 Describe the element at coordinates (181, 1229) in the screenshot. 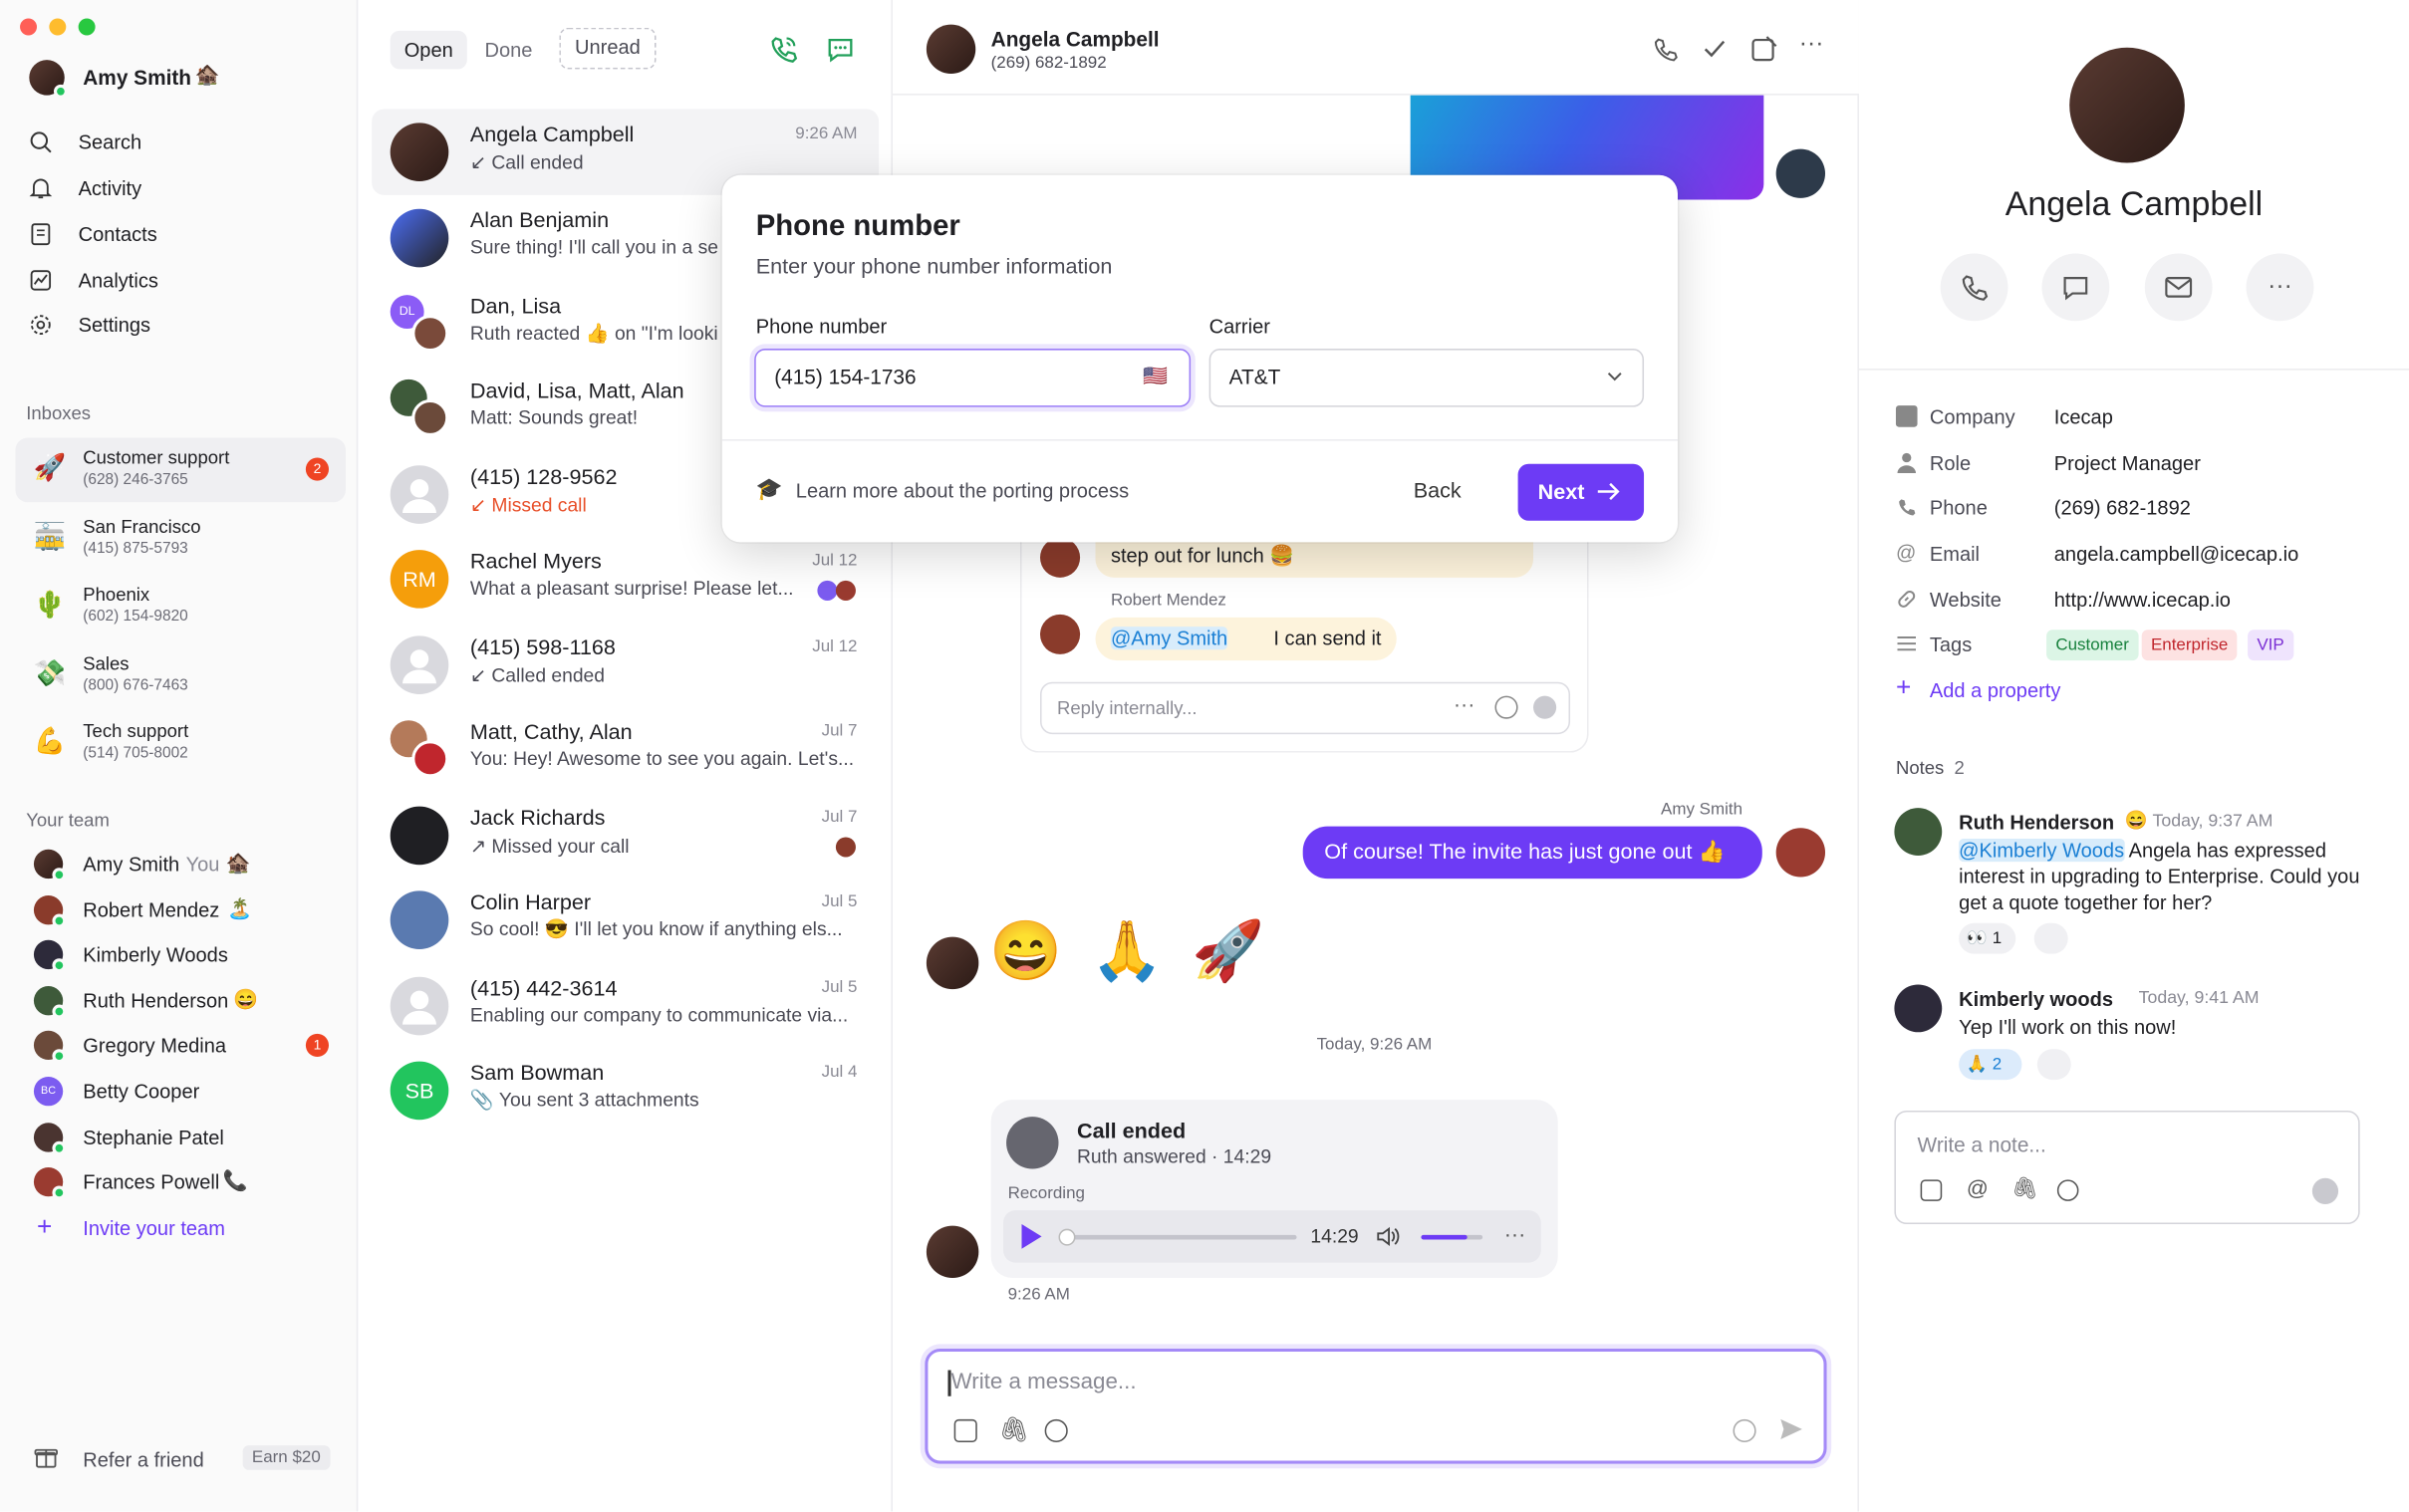

I see `invite-team-button: + Invite your team` at that location.